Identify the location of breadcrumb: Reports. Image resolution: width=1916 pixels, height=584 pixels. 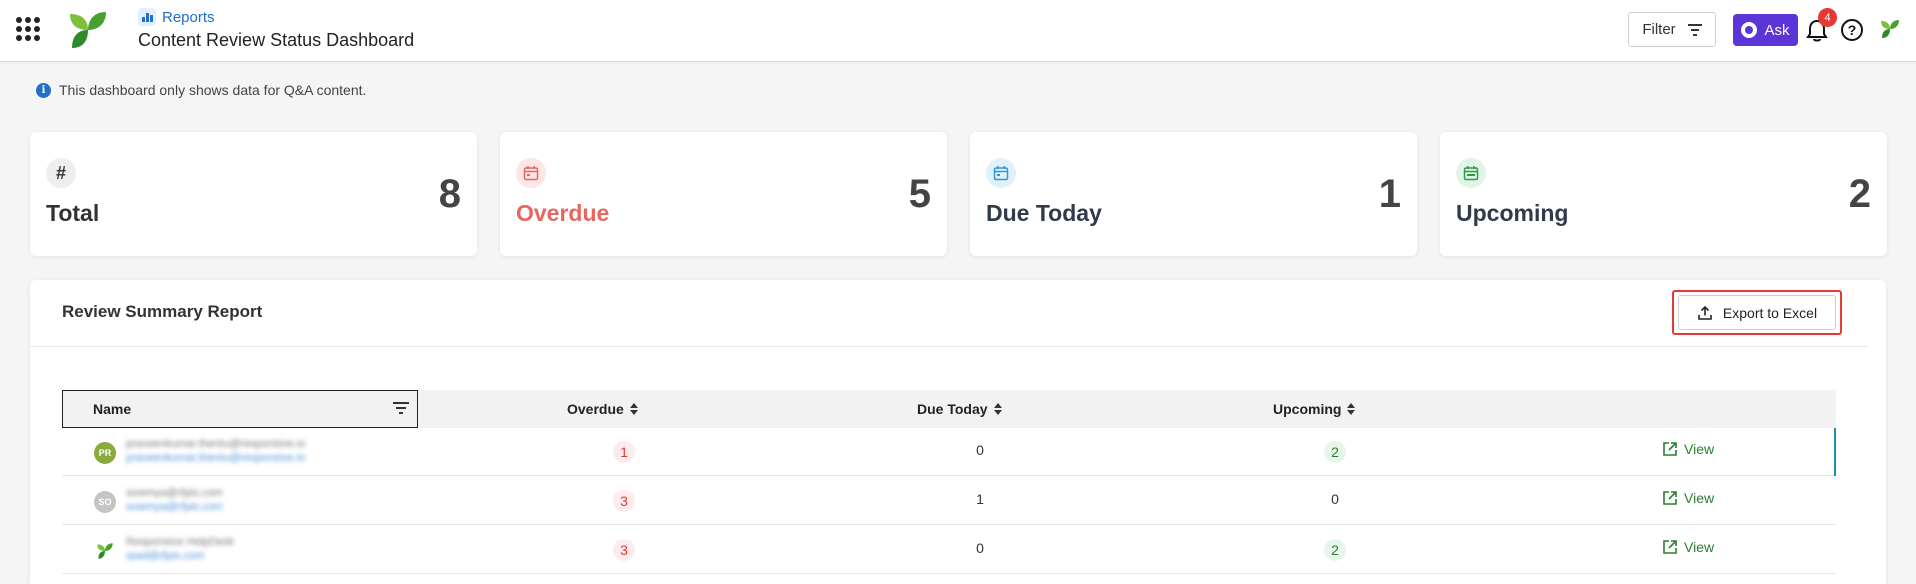
(176, 17).